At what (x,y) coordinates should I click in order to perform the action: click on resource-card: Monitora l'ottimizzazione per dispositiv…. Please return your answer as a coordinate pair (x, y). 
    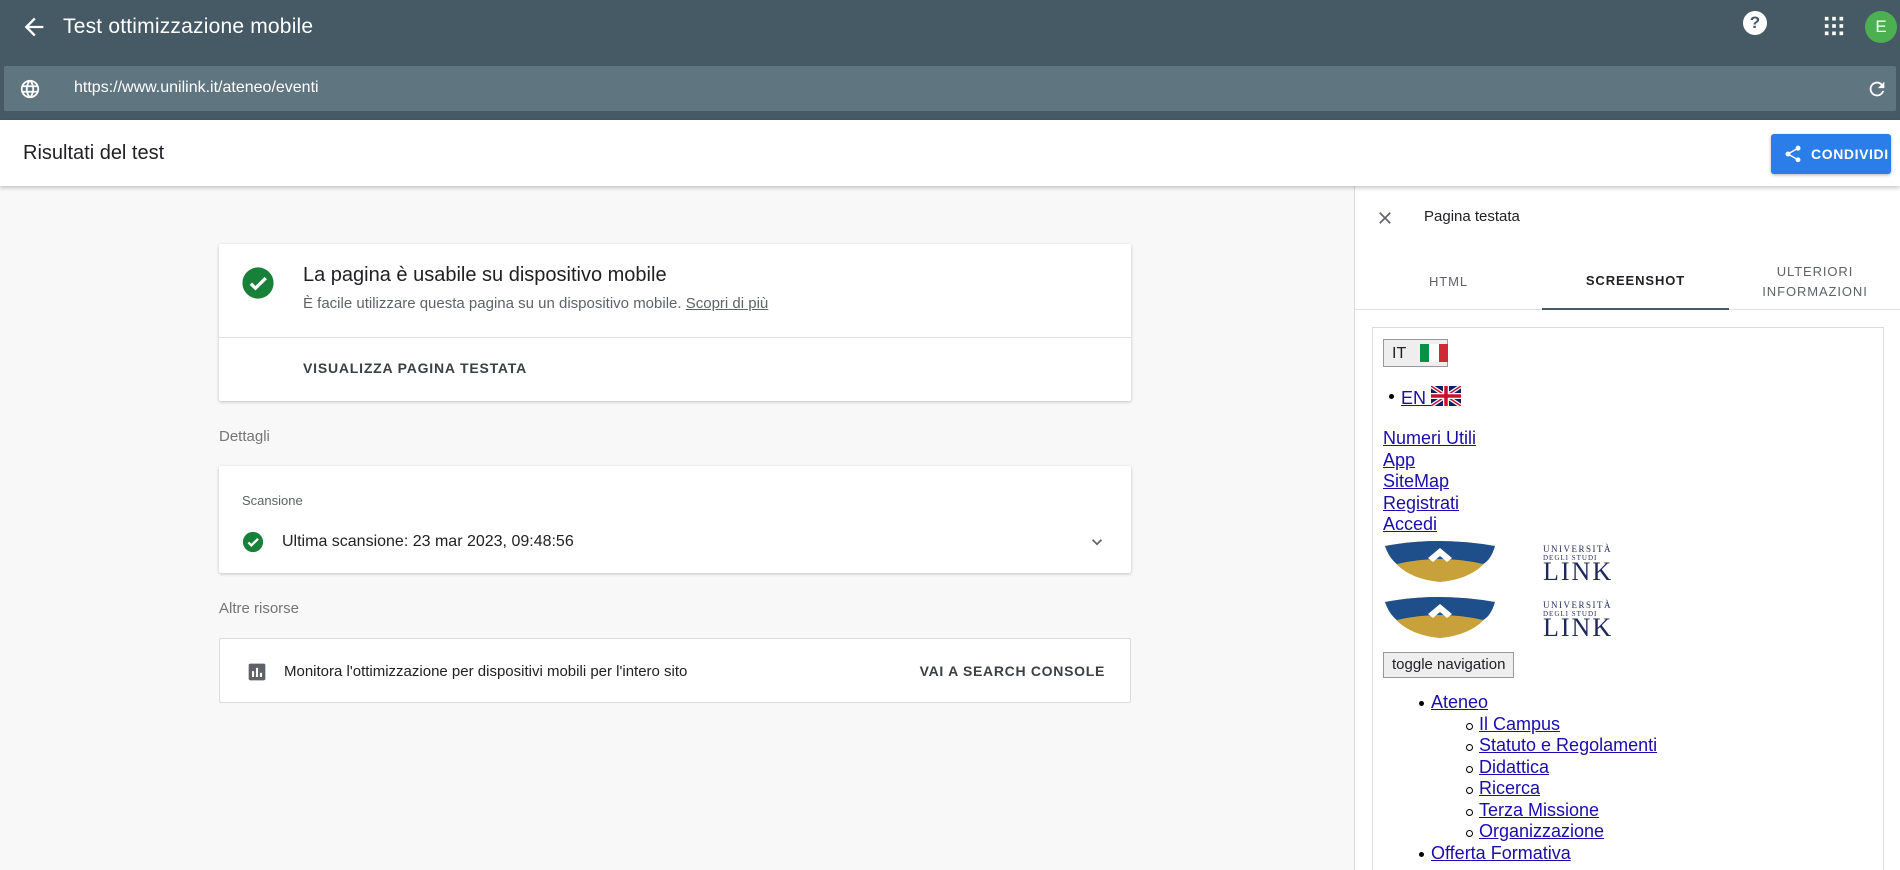
    Looking at the image, I should click on (675, 670).